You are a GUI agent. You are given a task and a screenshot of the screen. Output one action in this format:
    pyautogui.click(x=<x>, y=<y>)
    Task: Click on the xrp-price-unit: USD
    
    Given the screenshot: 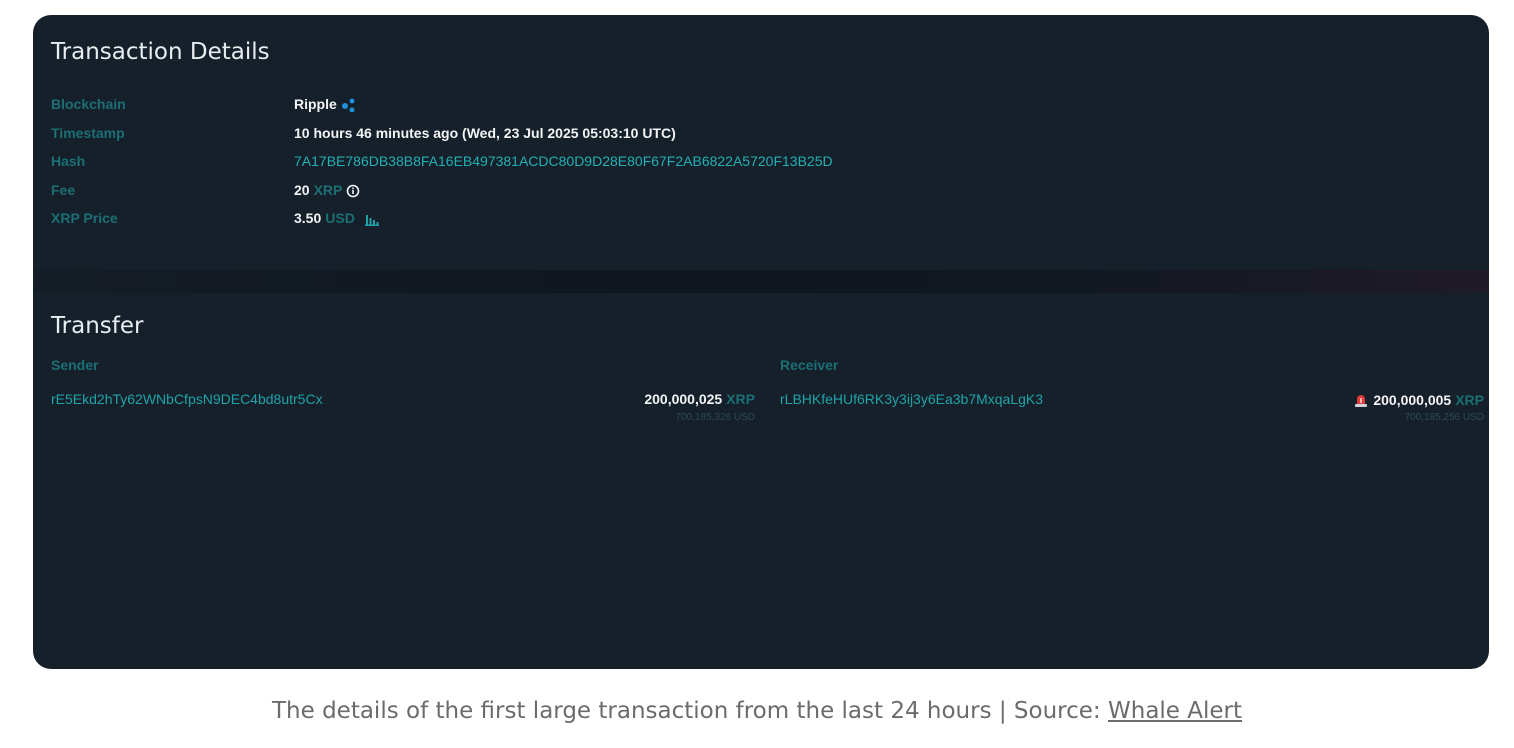 What is the action you would take?
    pyautogui.click(x=340, y=218)
    